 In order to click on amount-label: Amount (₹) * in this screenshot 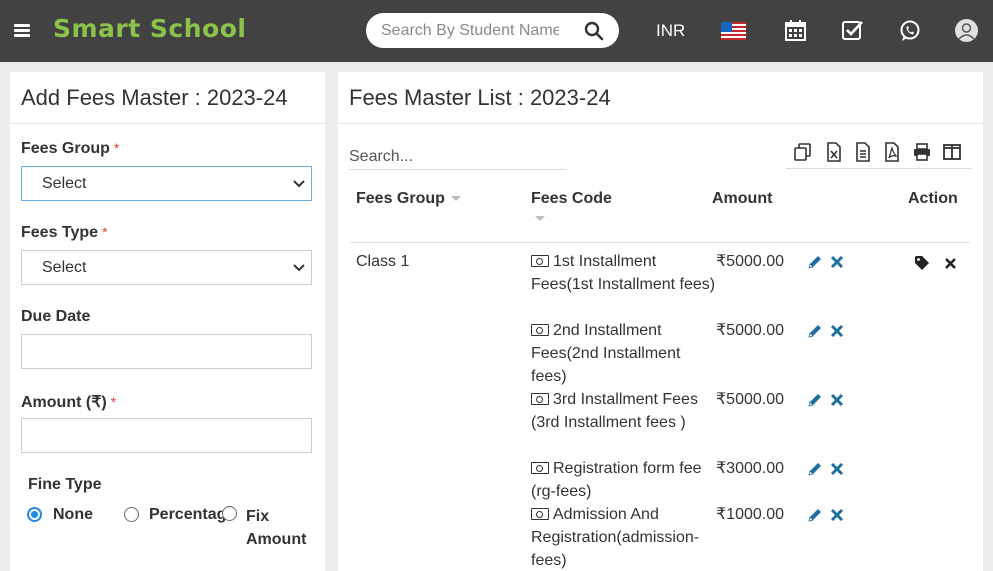, I will do `click(68, 402)`.